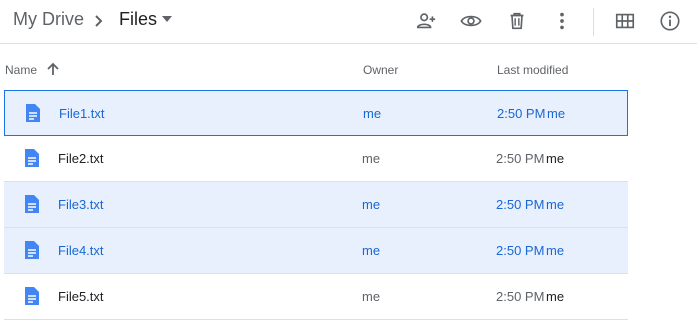 The width and height of the screenshot is (697, 327). I want to click on column-header-last-modified: Last modified, so click(532, 70).